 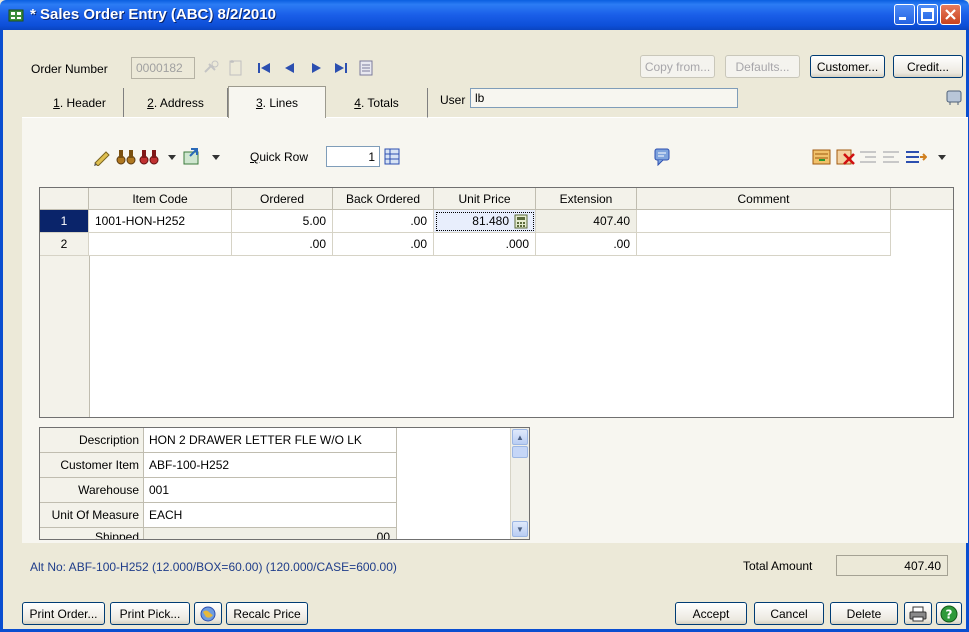 I want to click on comment-icon, so click(x=662, y=157).